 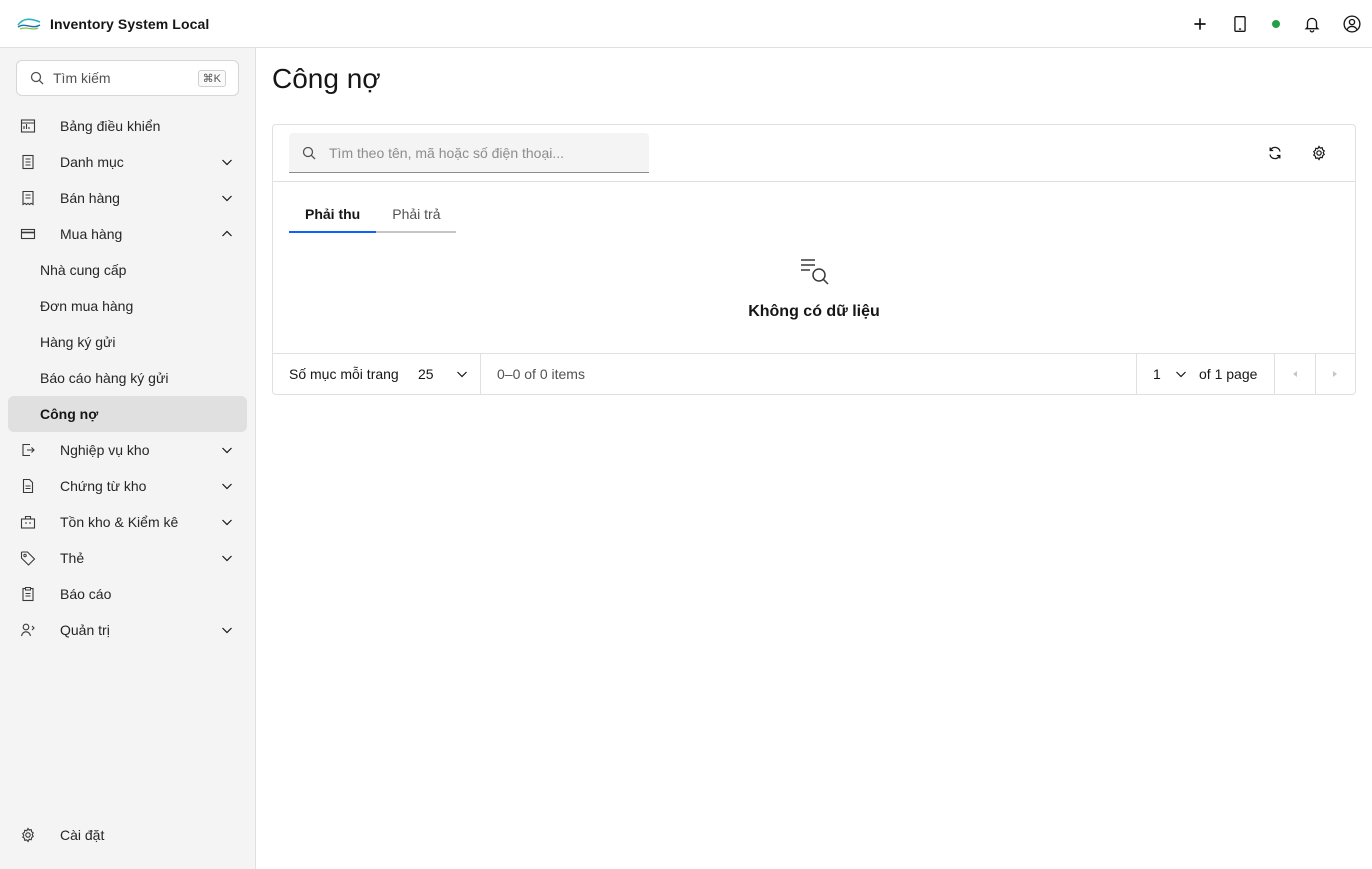 I want to click on debt-type-tabs: Phải thu Phải trả, so click(x=373, y=215).